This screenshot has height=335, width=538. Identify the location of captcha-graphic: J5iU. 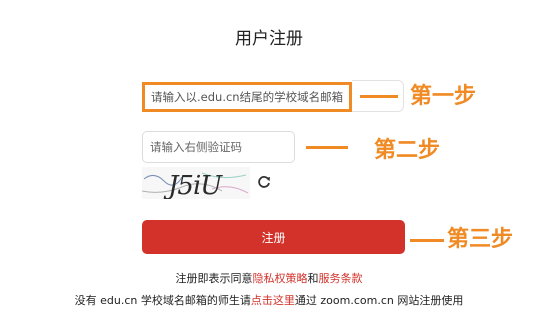
(195, 184).